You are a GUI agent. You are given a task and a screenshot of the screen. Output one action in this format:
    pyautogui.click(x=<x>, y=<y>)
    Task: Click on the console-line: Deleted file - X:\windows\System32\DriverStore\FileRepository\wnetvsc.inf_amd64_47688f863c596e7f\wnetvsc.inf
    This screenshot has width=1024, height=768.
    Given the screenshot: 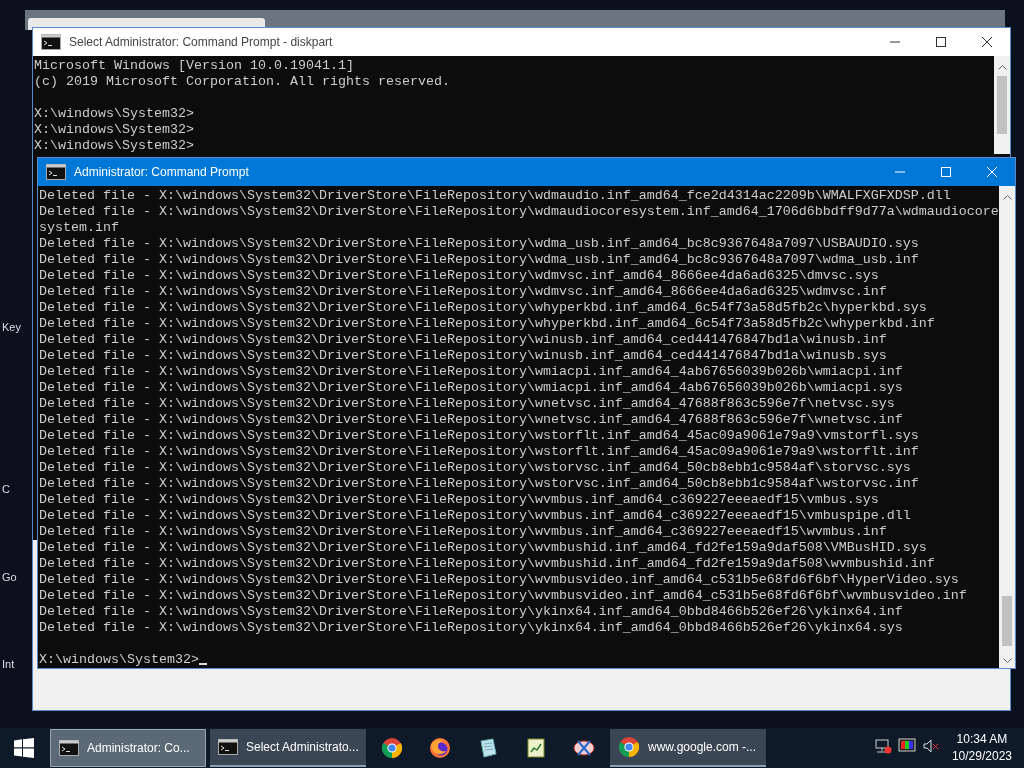 What is the action you would take?
    pyautogui.click(x=471, y=420)
    